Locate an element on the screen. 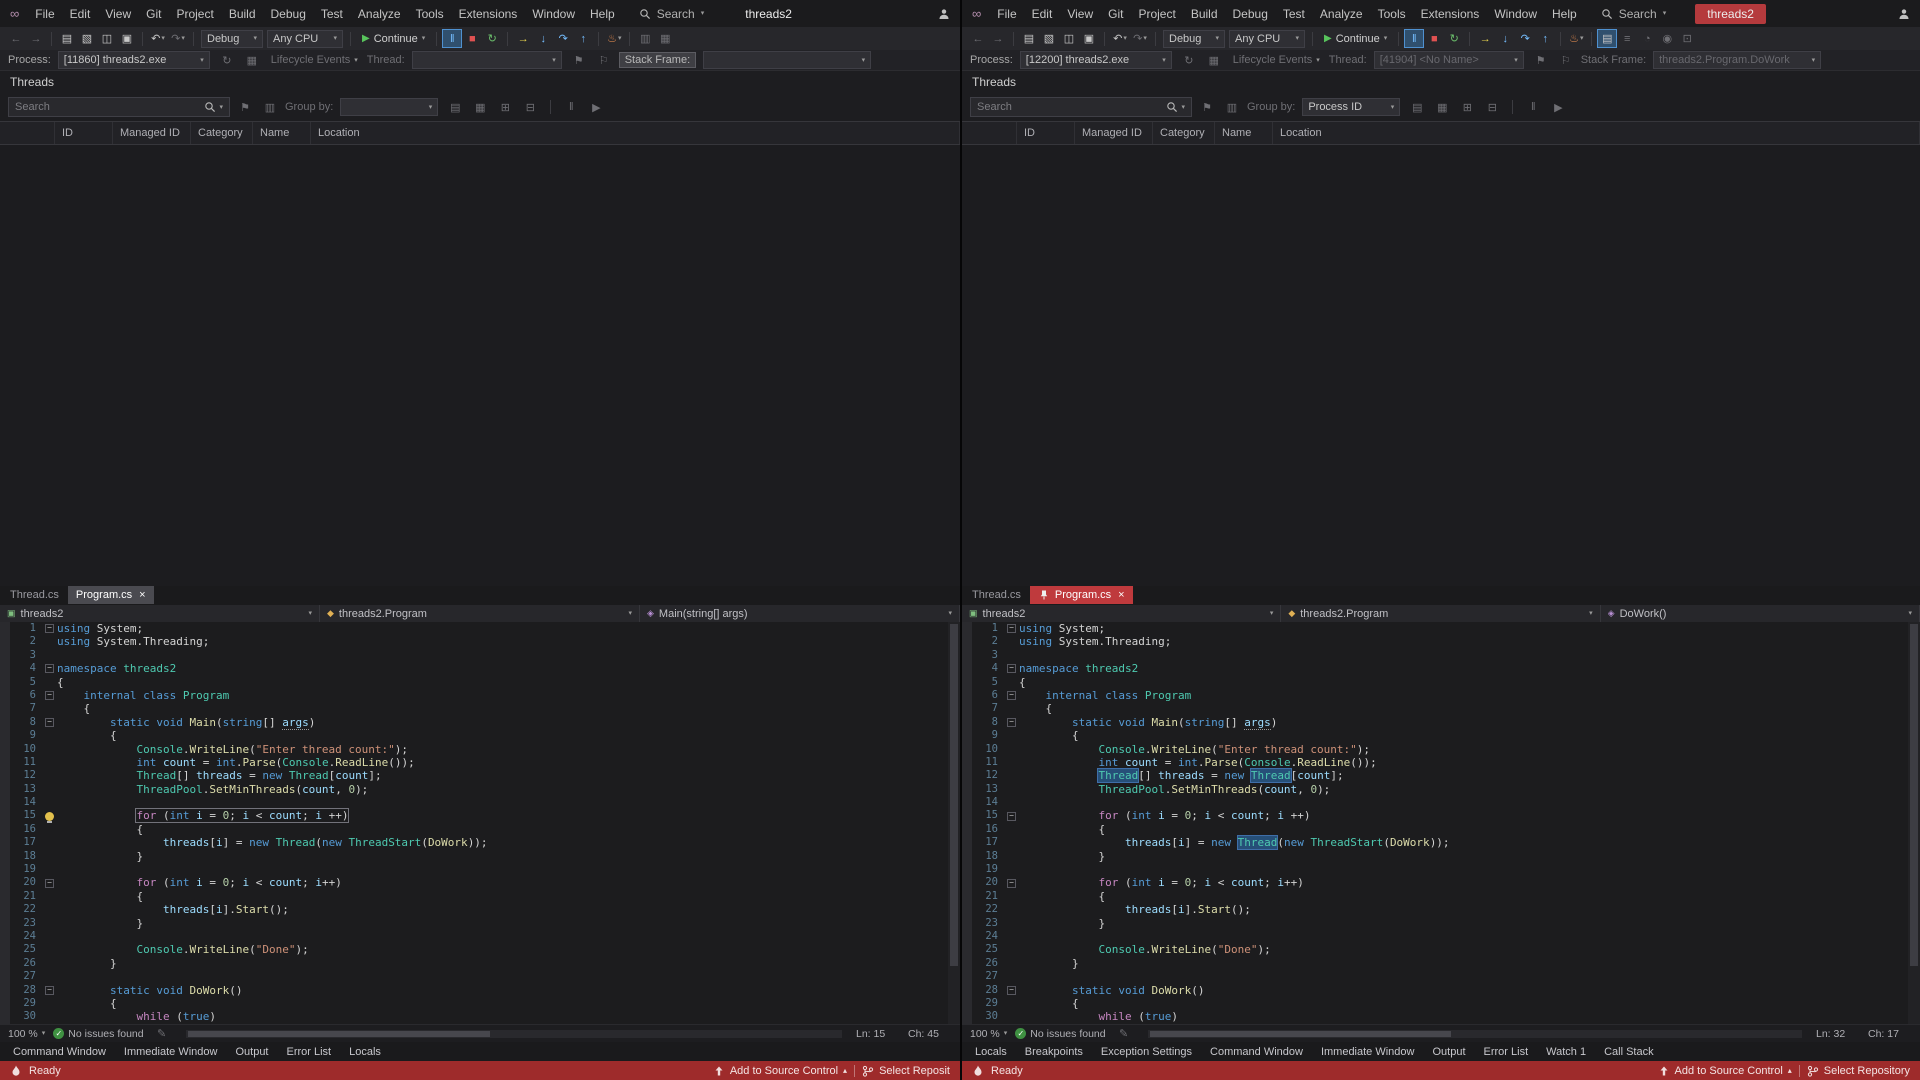  column-header-category: Category is located at coordinates (1184, 133).